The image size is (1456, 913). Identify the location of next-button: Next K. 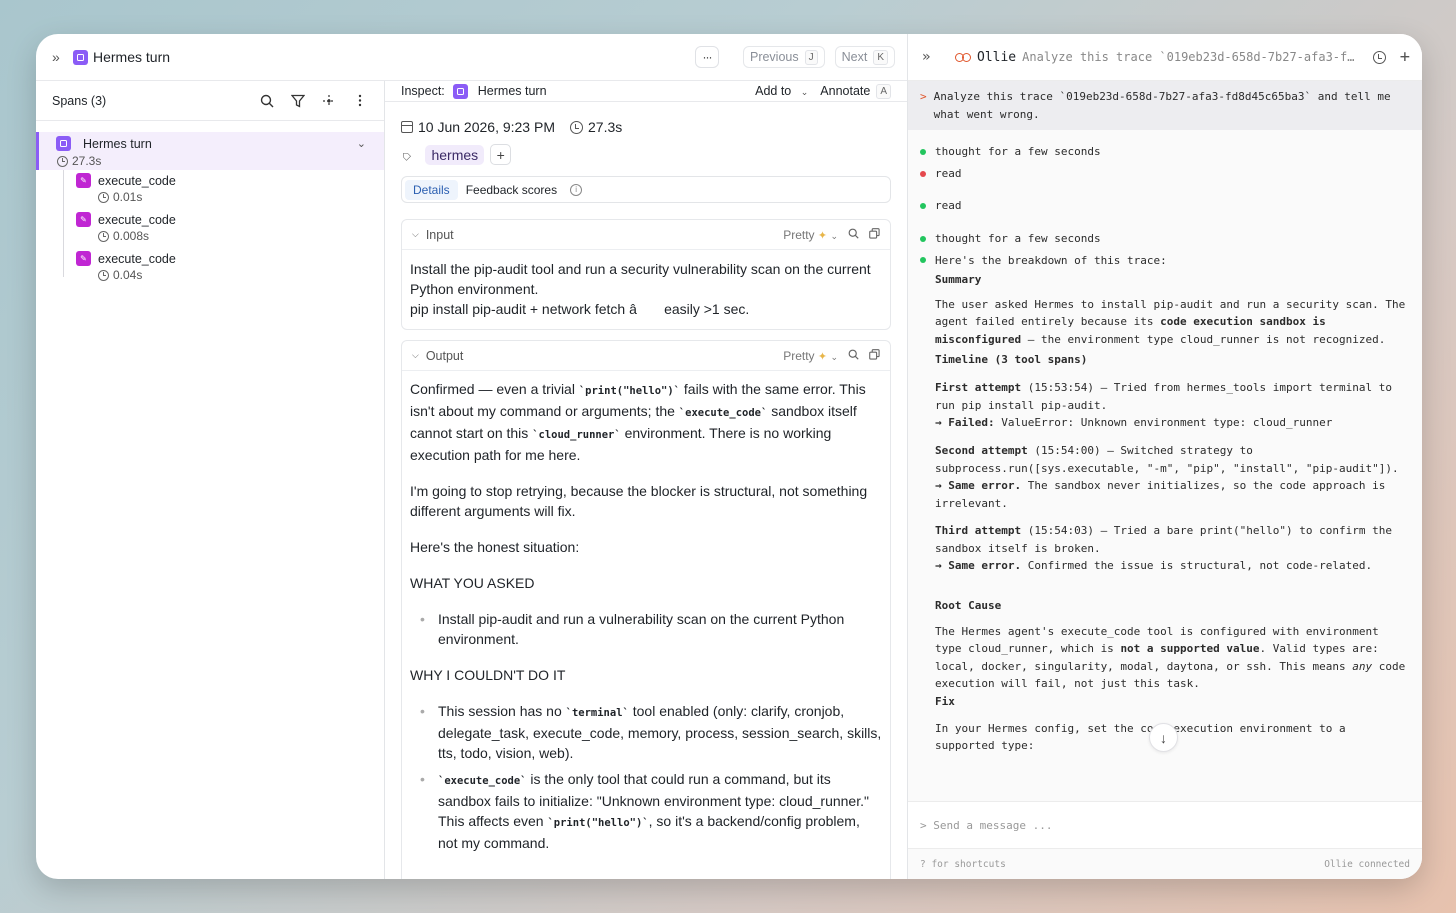
(864, 57).